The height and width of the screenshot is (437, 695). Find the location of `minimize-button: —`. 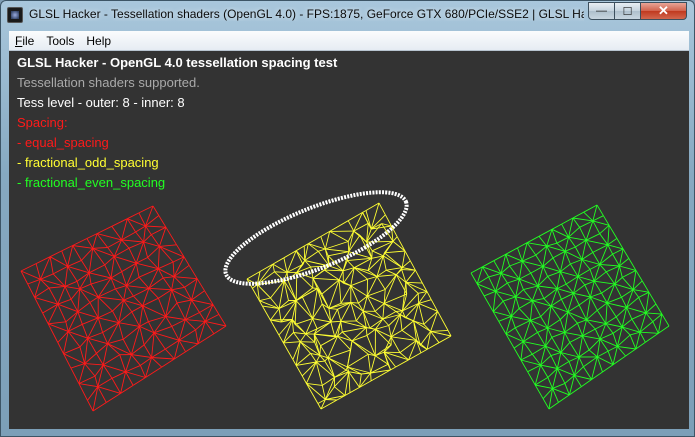

minimize-button: — is located at coordinates (601, 11).